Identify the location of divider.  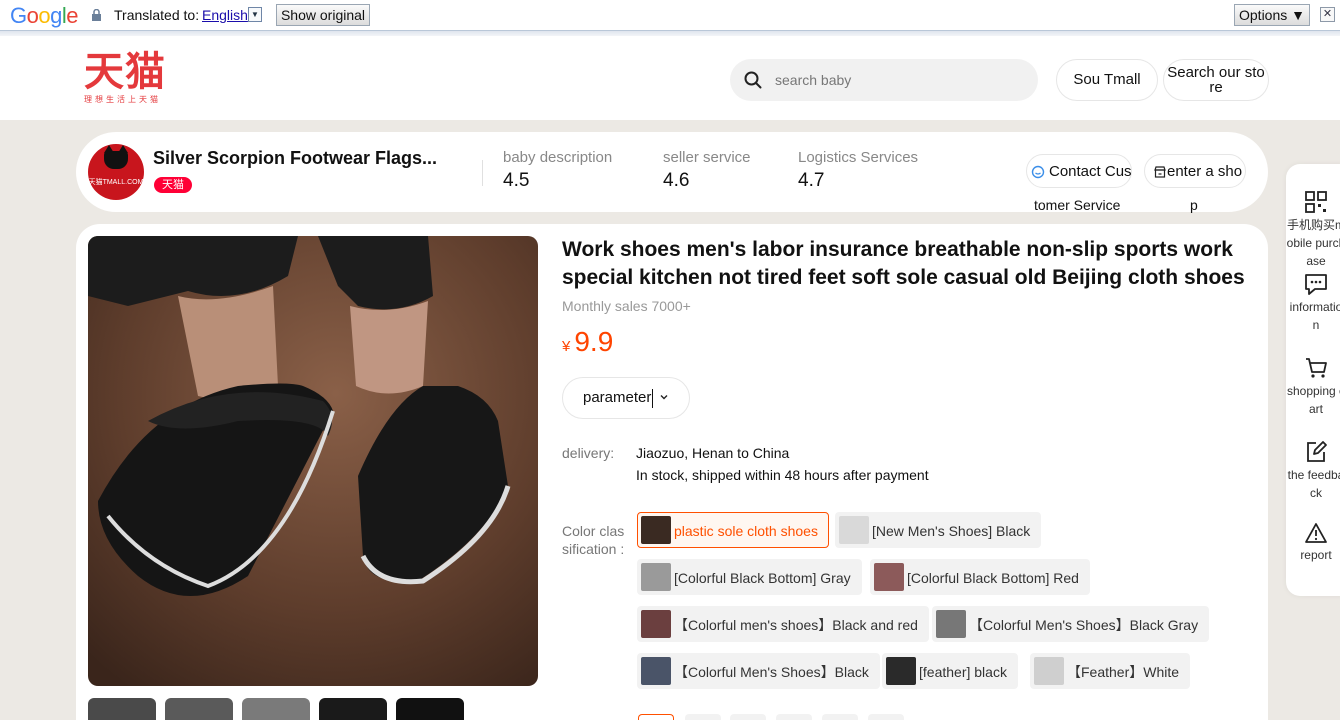
(482, 173).